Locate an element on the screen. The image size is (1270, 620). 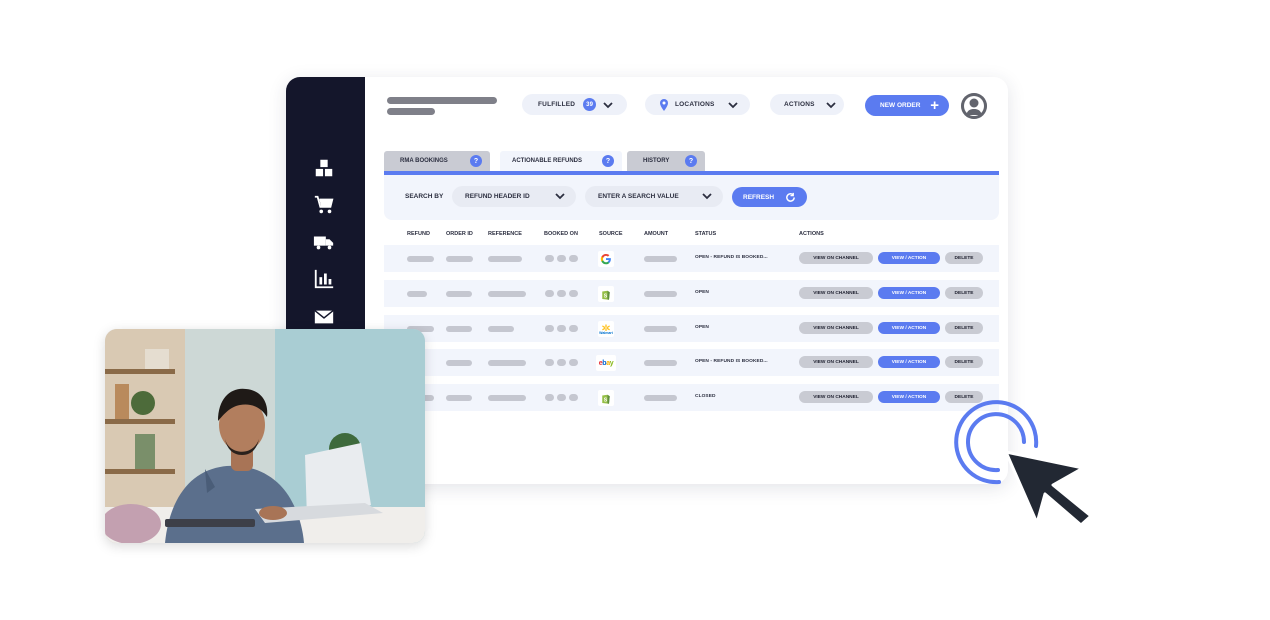
tab-label: RMA BOOKINGS is located at coordinates (424, 161).